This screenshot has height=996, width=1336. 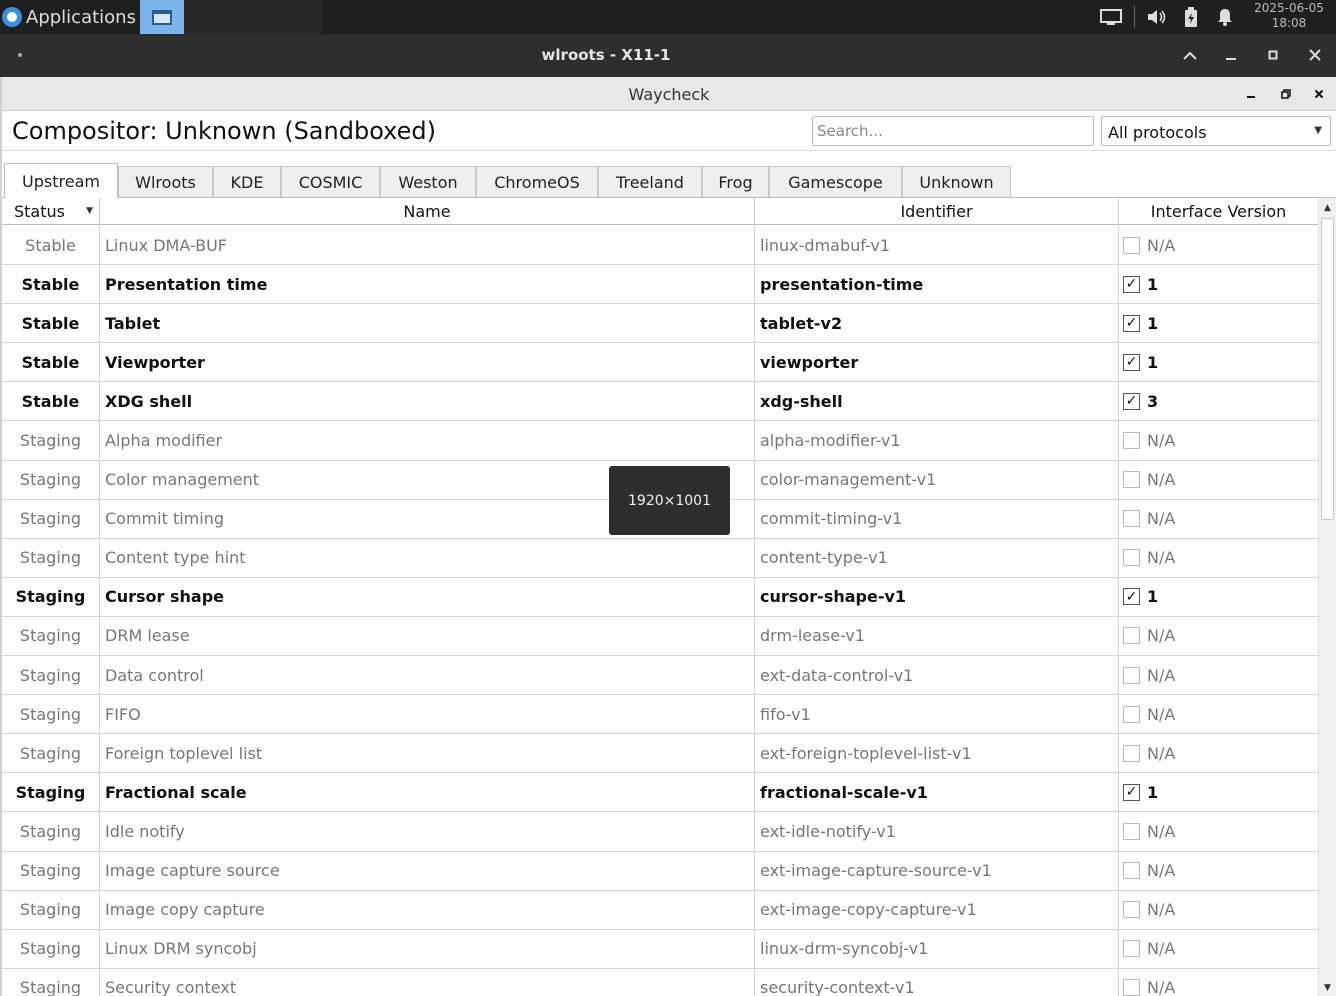 I want to click on battery-icon, so click(x=1191, y=17).